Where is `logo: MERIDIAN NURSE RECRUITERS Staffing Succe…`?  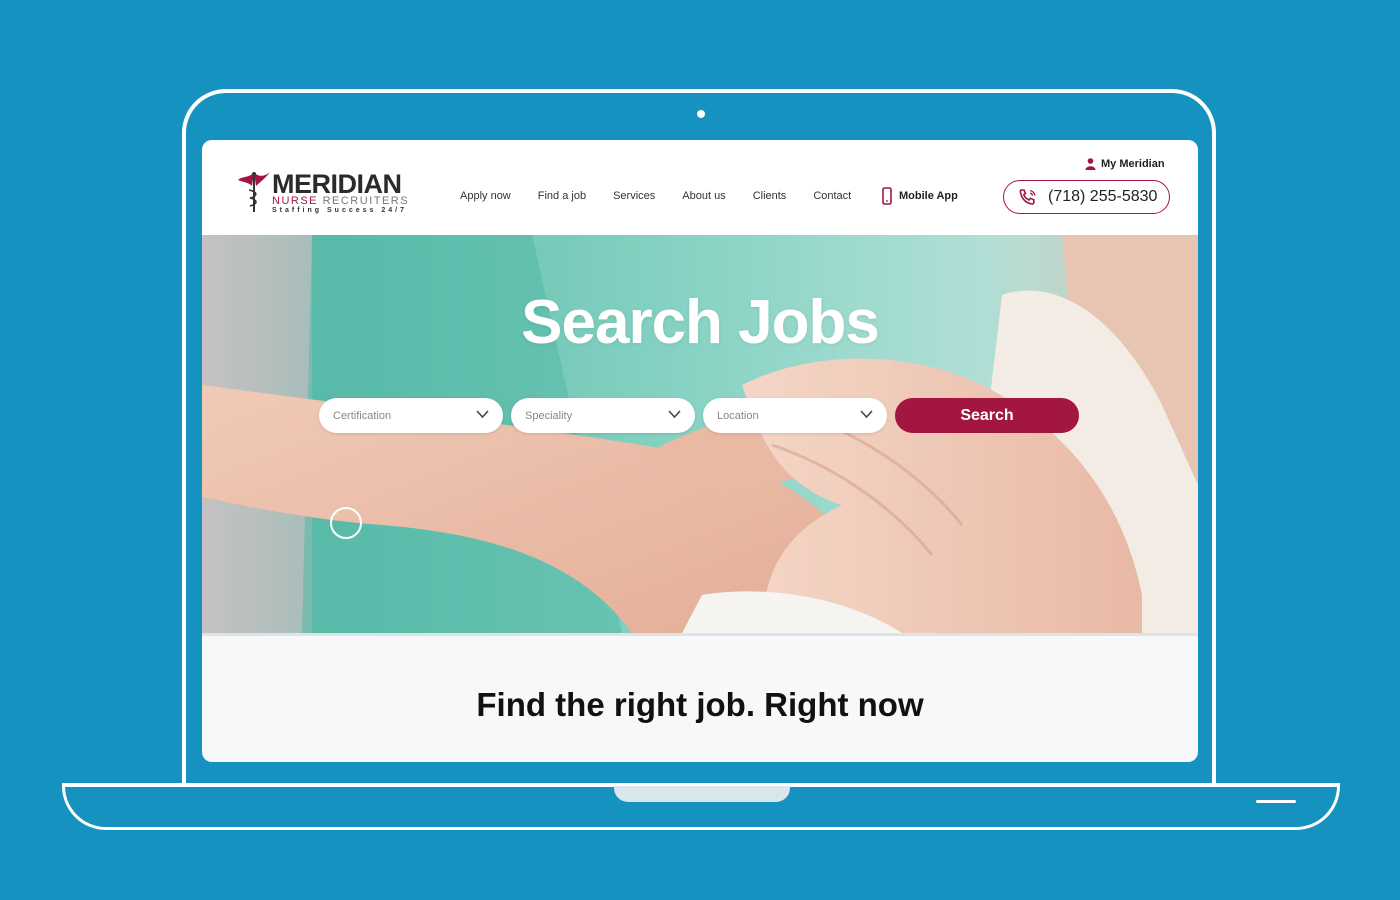
logo: MERIDIAN NURSE RECRUITERS Staffing Succe… is located at coordinates (326, 192).